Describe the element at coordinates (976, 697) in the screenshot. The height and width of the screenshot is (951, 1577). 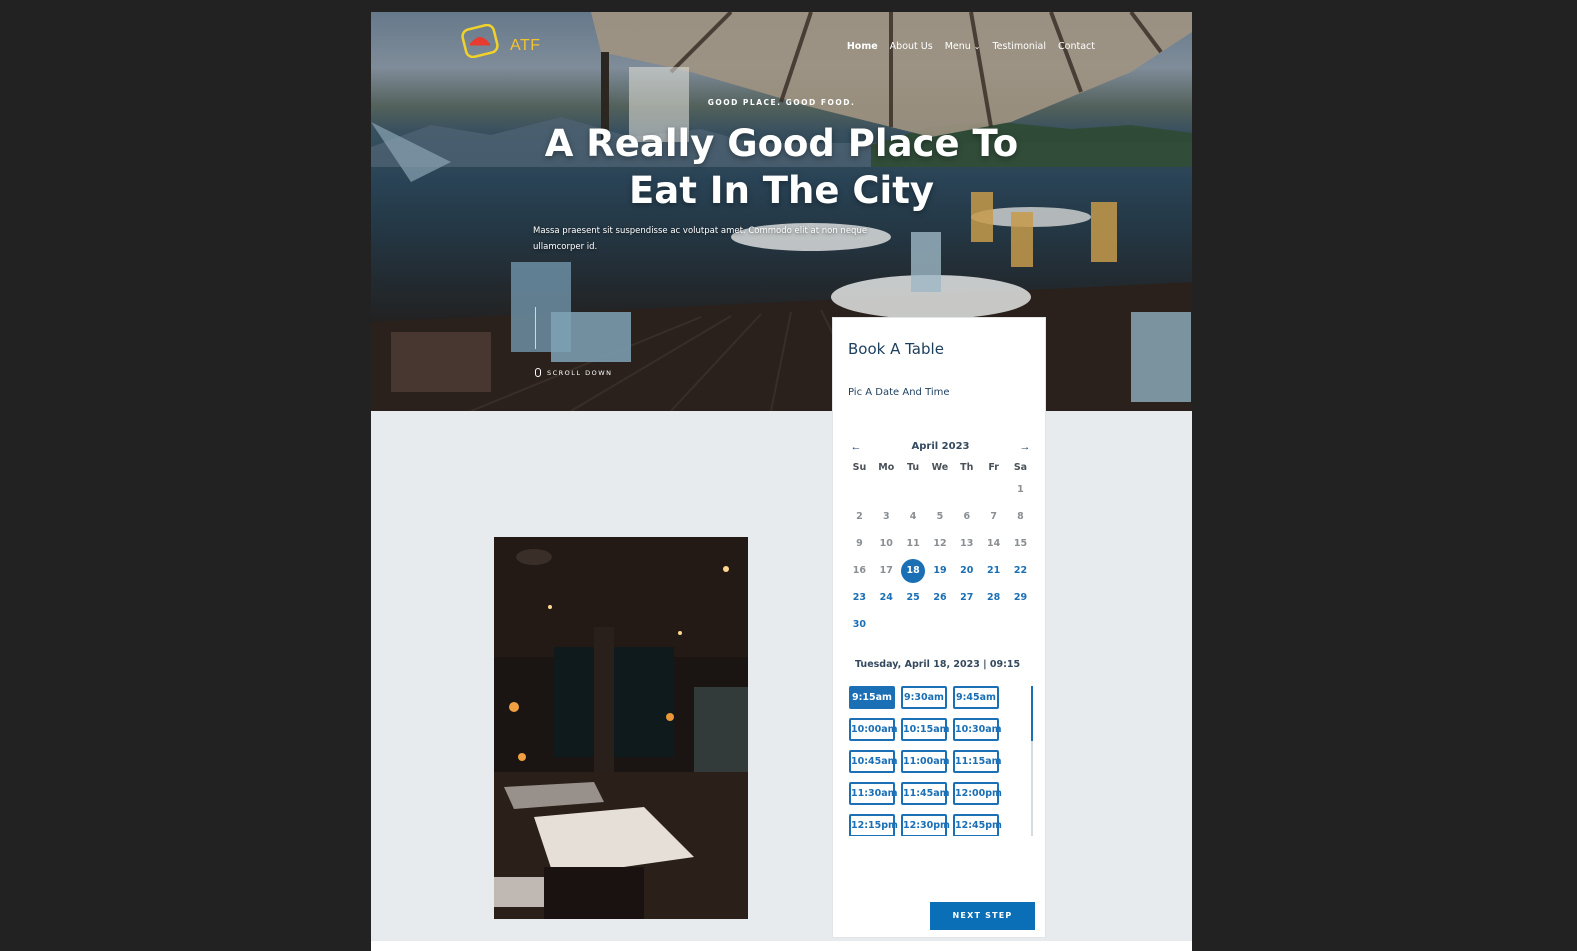
I see `time-slot-button: 9:45am` at that location.